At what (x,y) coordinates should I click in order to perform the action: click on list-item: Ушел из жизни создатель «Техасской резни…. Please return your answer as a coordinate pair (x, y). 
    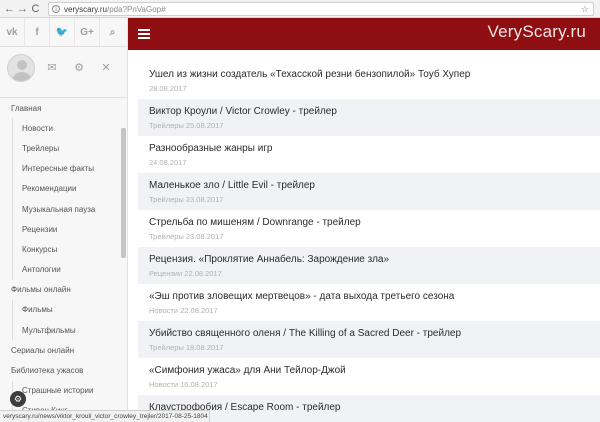
    Looking at the image, I should click on (369, 80).